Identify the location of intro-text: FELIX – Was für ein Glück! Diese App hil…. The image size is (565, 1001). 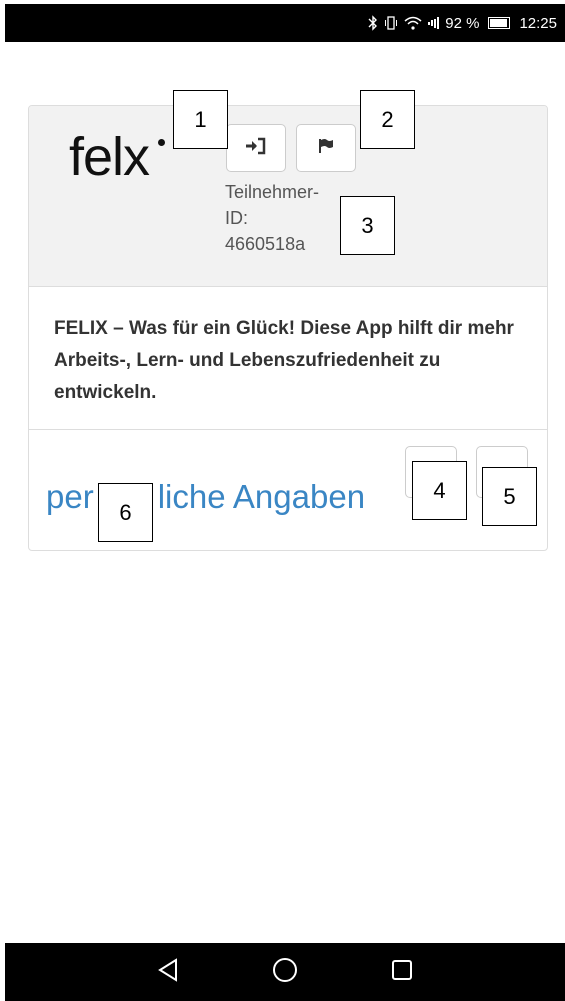
(288, 359).